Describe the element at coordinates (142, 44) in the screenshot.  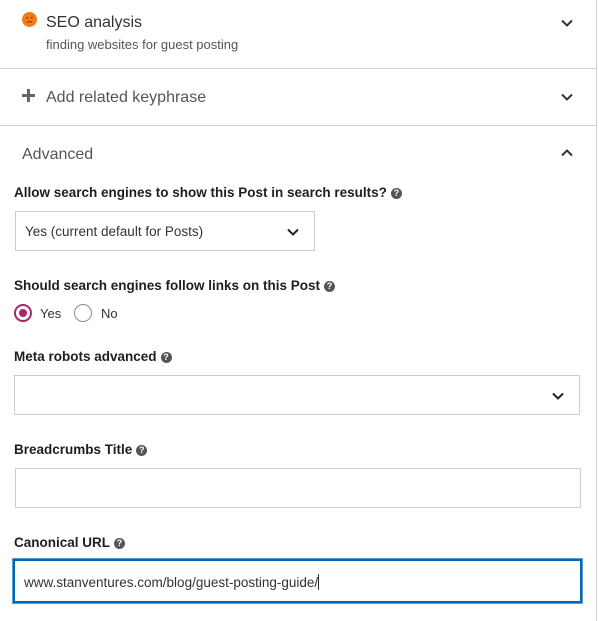
I see `seo-analysis-keyphrase: finding websites for guest posting` at that location.